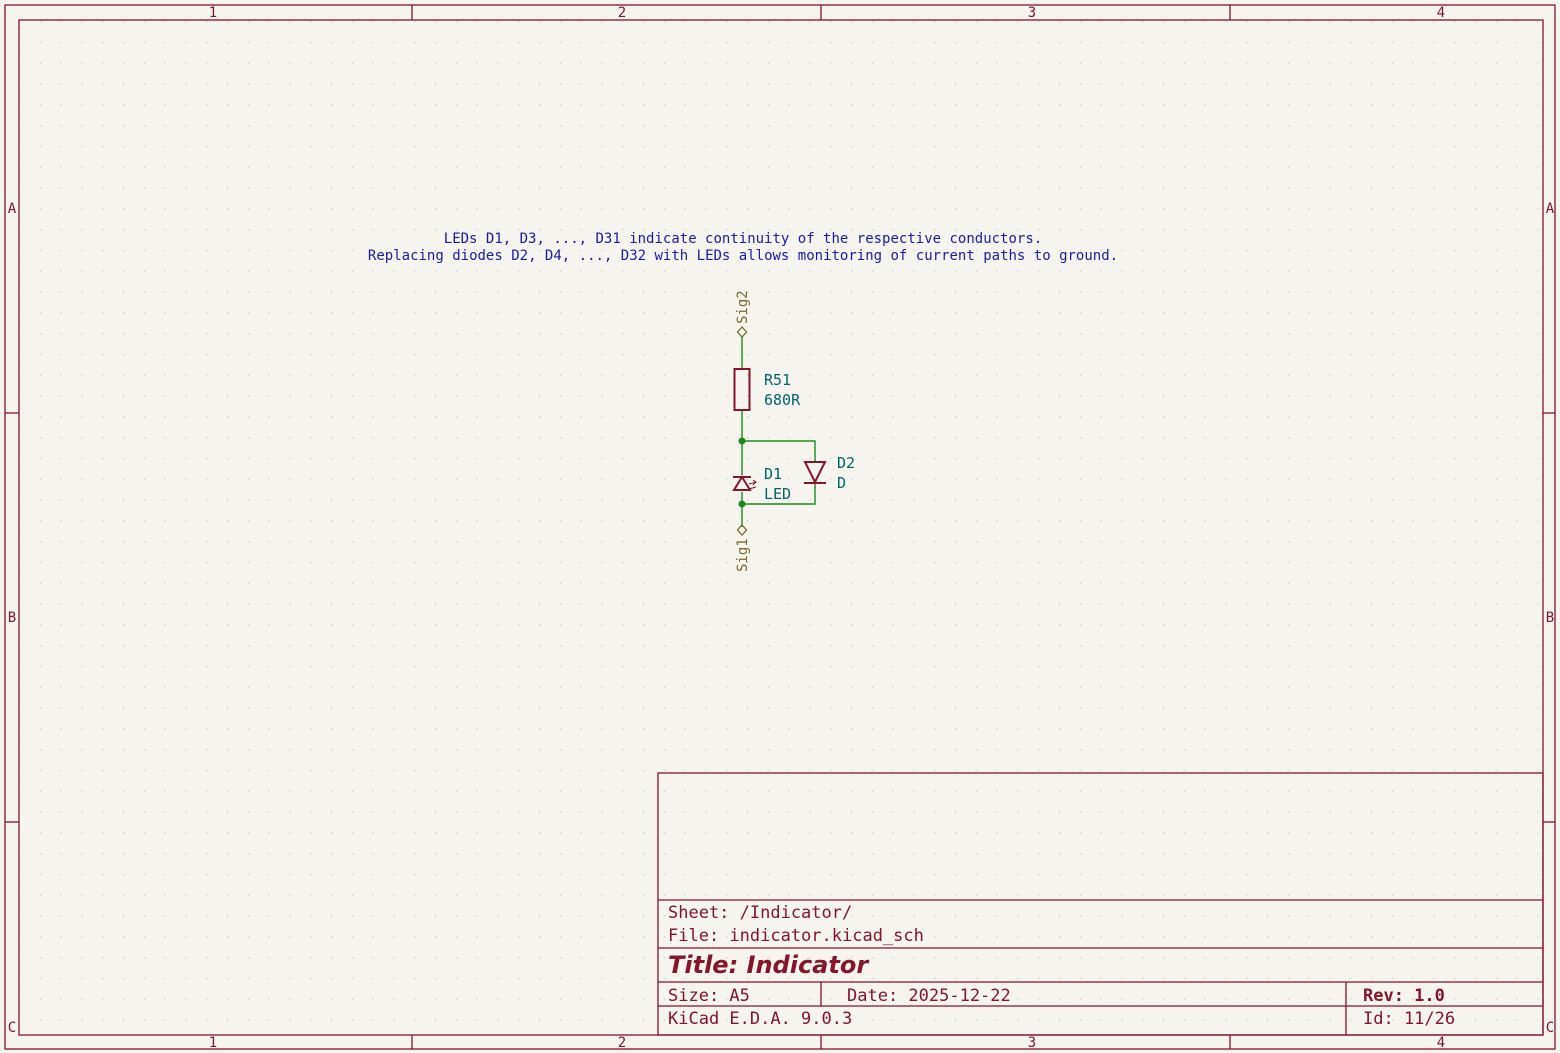 This screenshot has width=1560, height=1053. Describe the element at coordinates (1032, 1043) in the screenshot. I see `column-label-bottom-3: 3` at that location.